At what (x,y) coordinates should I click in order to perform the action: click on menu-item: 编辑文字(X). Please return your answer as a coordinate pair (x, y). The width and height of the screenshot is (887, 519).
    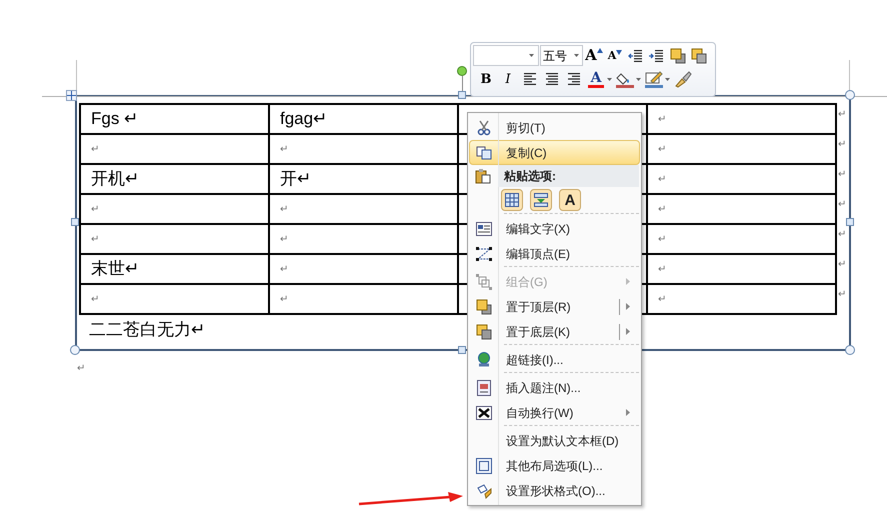
    Looking at the image, I should click on (554, 228).